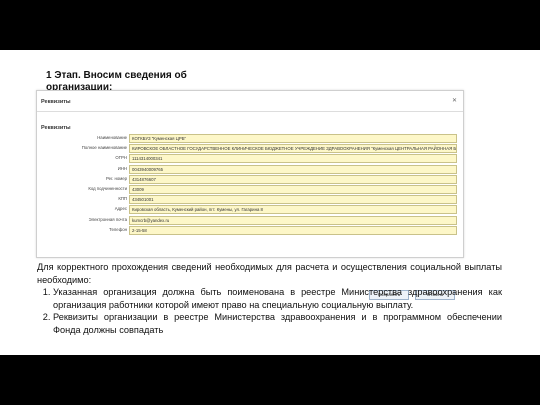 The image size is (540, 405). Describe the element at coordinates (112, 137) in the screenshot. I see `field-label: Наименование` at that location.